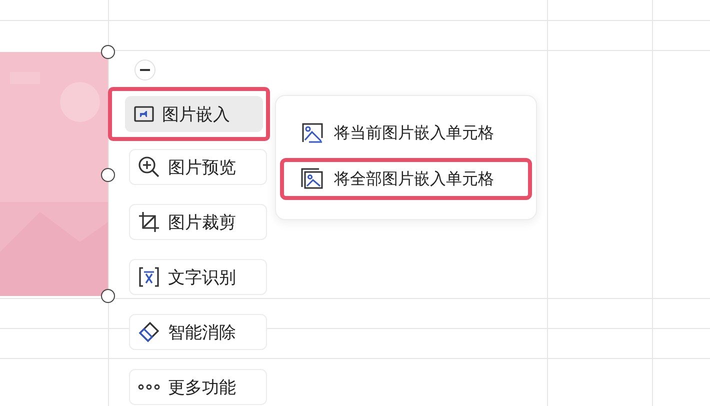 The width and height of the screenshot is (710, 406). What do you see at coordinates (149, 222) in the screenshot?
I see `crop-icon` at bounding box center [149, 222].